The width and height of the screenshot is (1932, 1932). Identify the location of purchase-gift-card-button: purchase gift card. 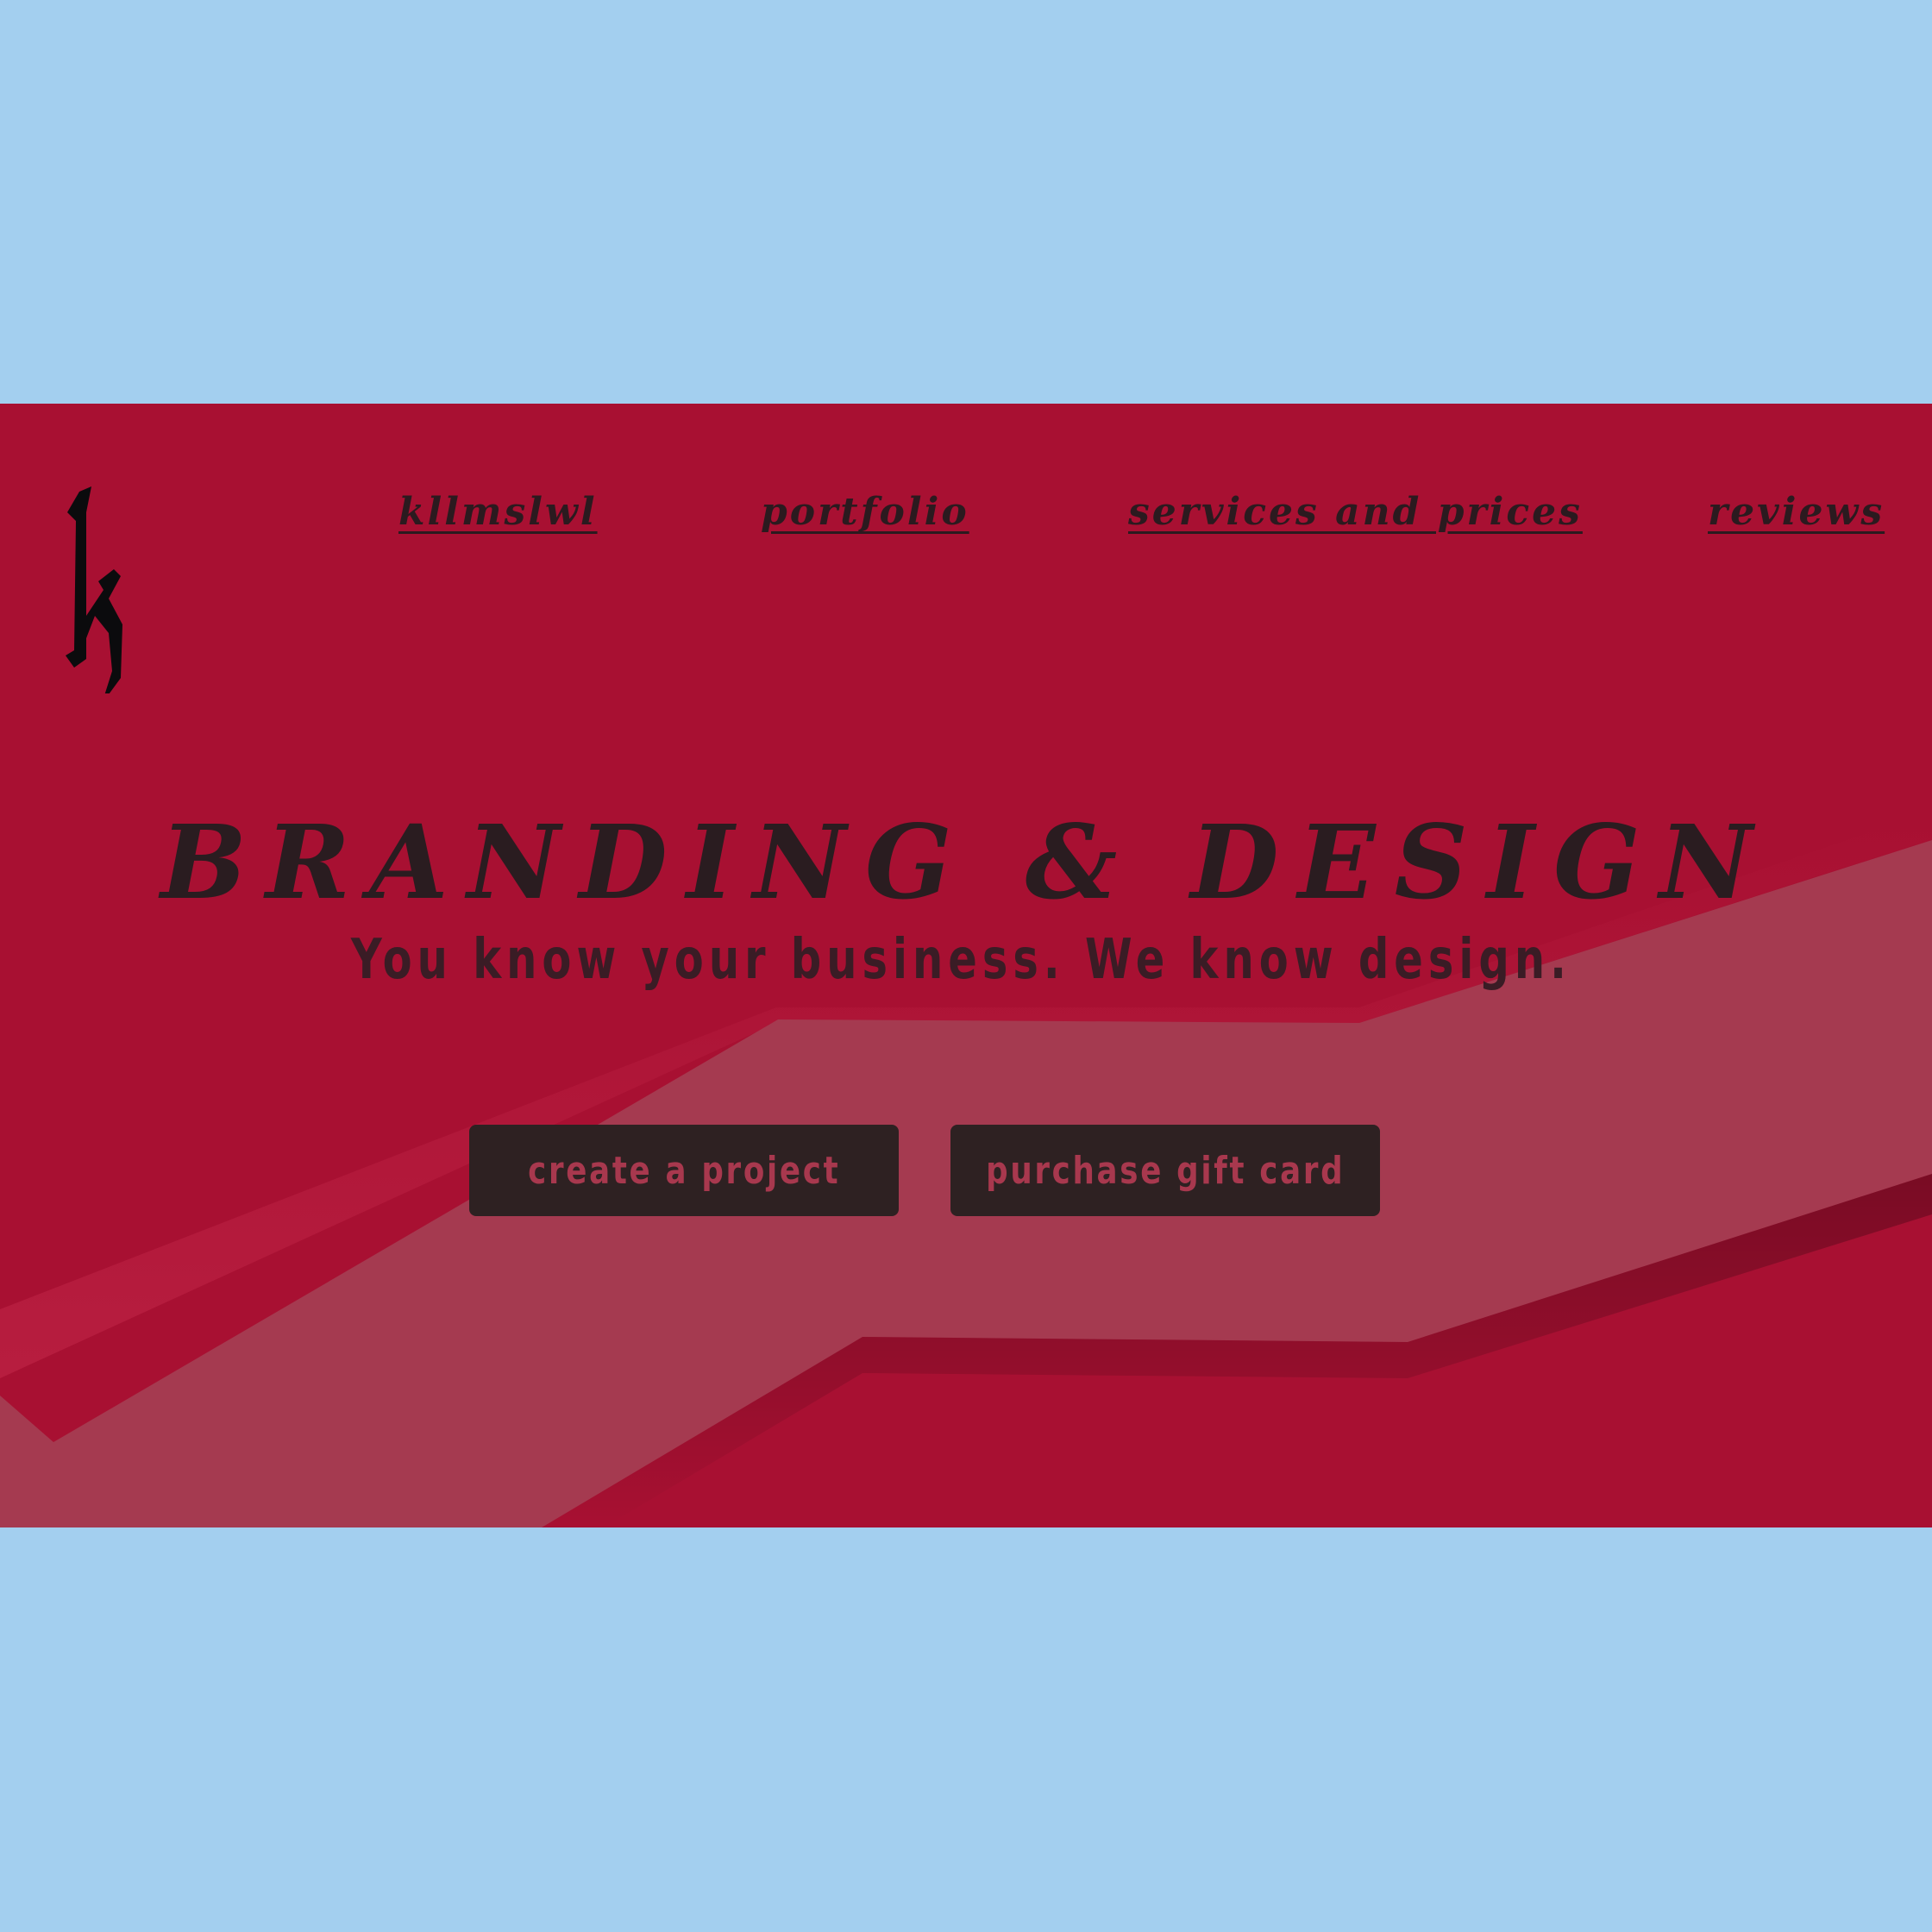
(1165, 1170).